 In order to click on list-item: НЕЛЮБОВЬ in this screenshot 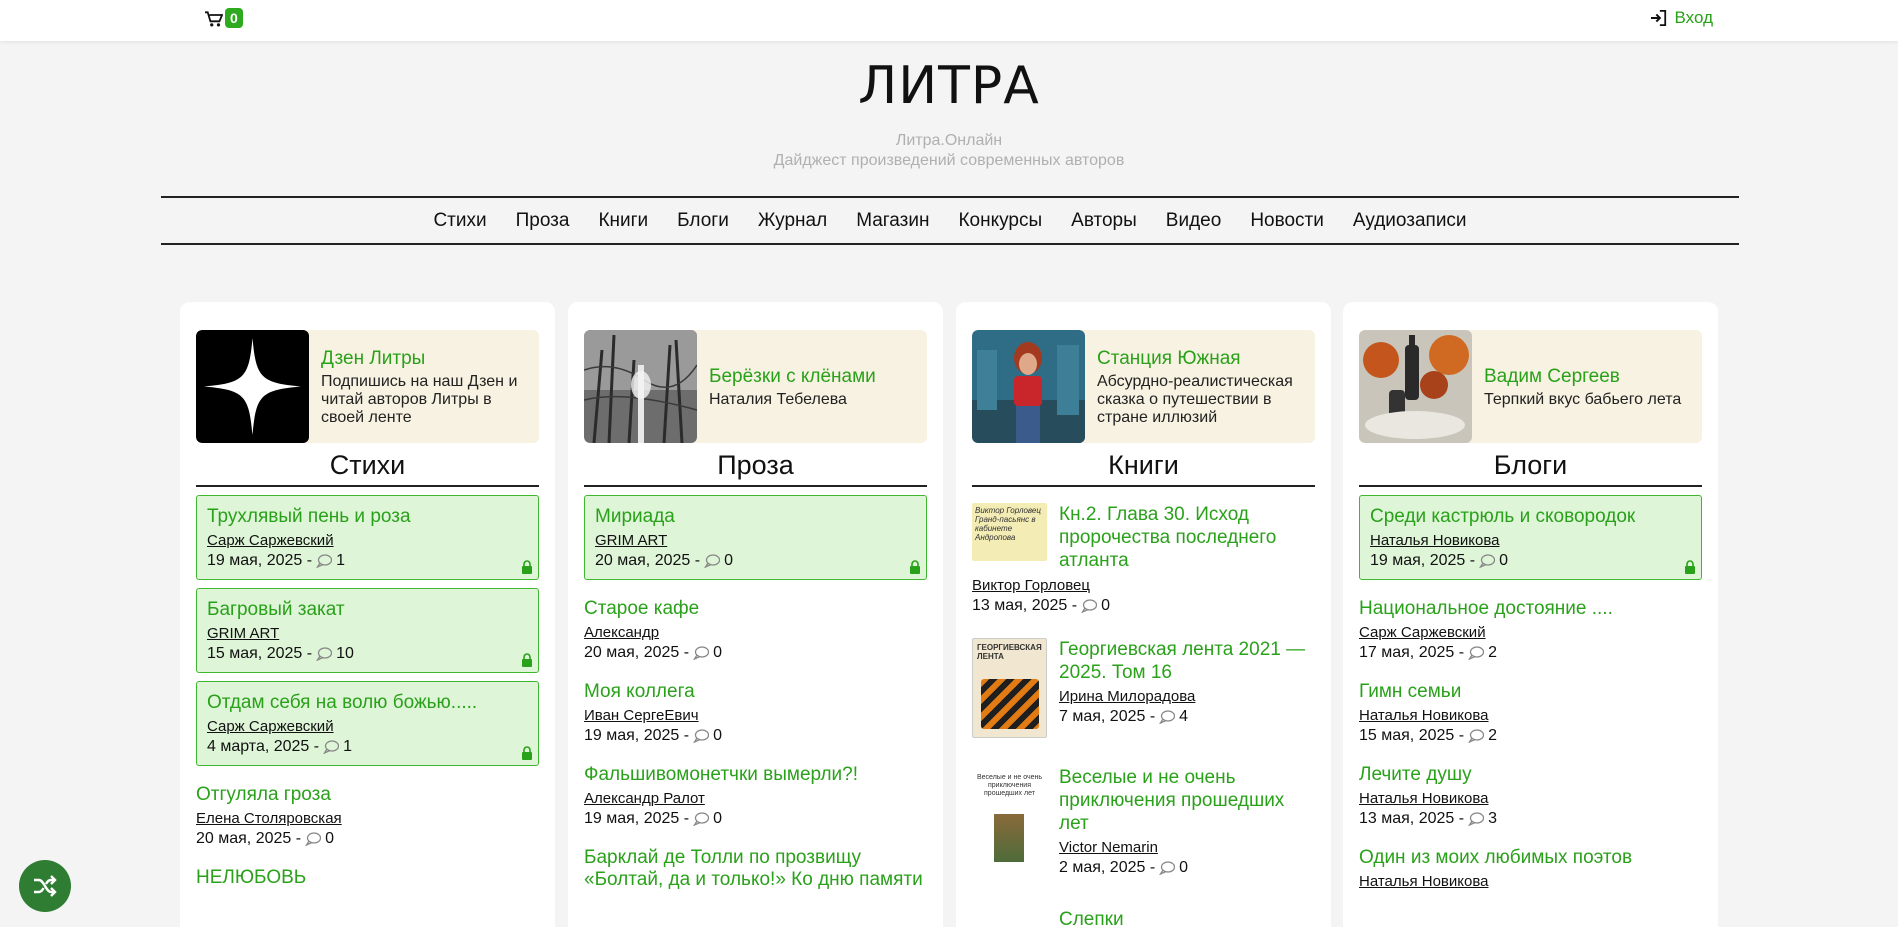, I will do `click(367, 873)`.